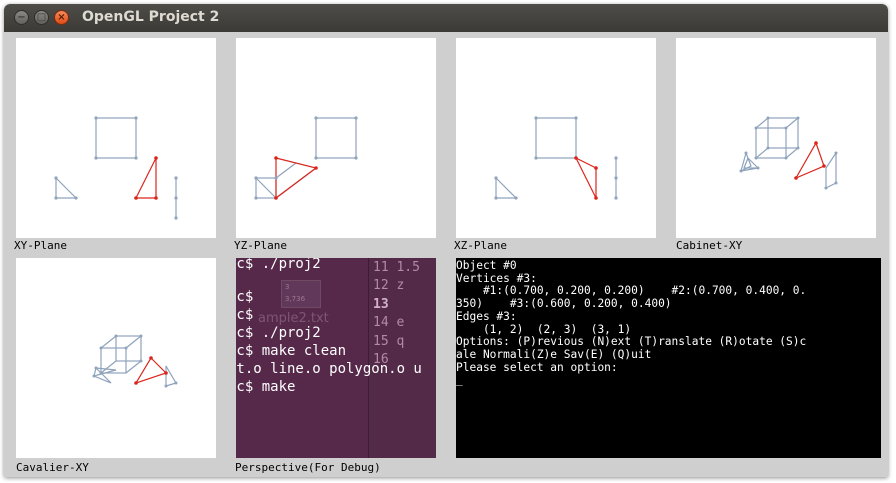 This screenshot has width=896, height=483. I want to click on xy-plane-label: XY-Plane, so click(40, 245).